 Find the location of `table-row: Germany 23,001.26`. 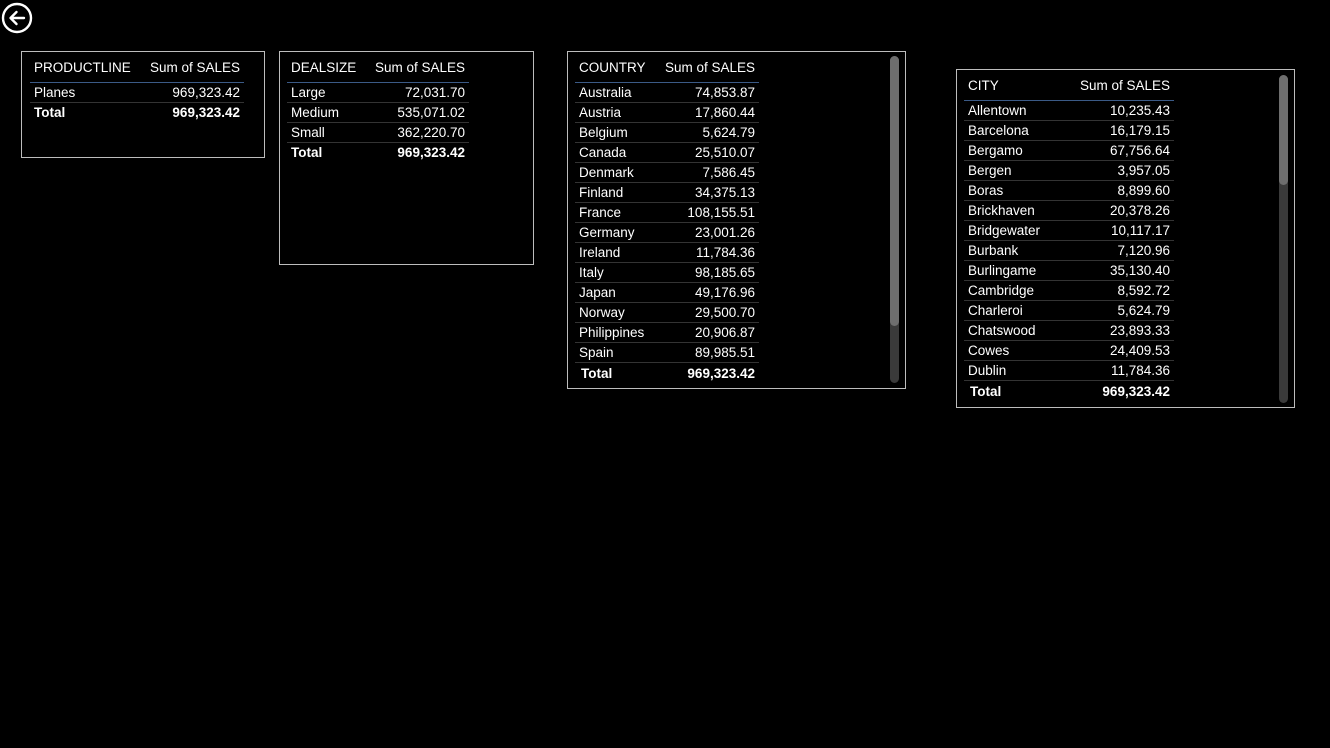

table-row: Germany 23,001.26 is located at coordinates (667, 232).